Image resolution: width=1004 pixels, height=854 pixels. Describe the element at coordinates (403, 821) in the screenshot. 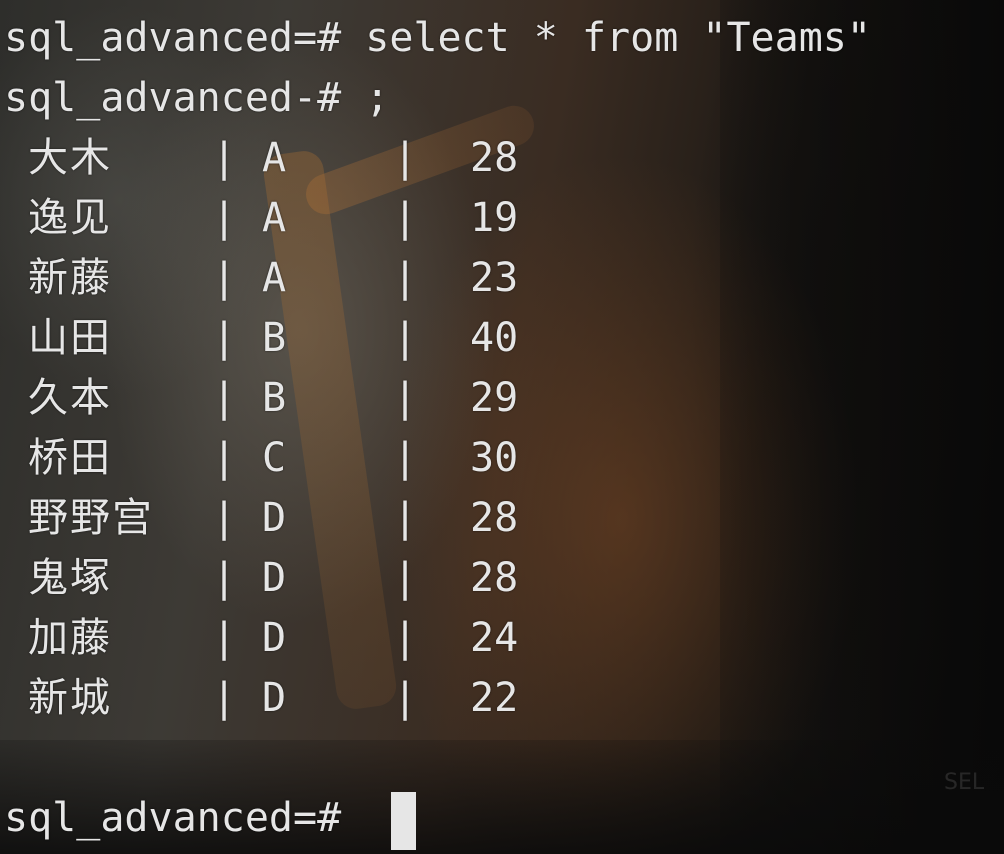

I see `text-cursor` at that location.